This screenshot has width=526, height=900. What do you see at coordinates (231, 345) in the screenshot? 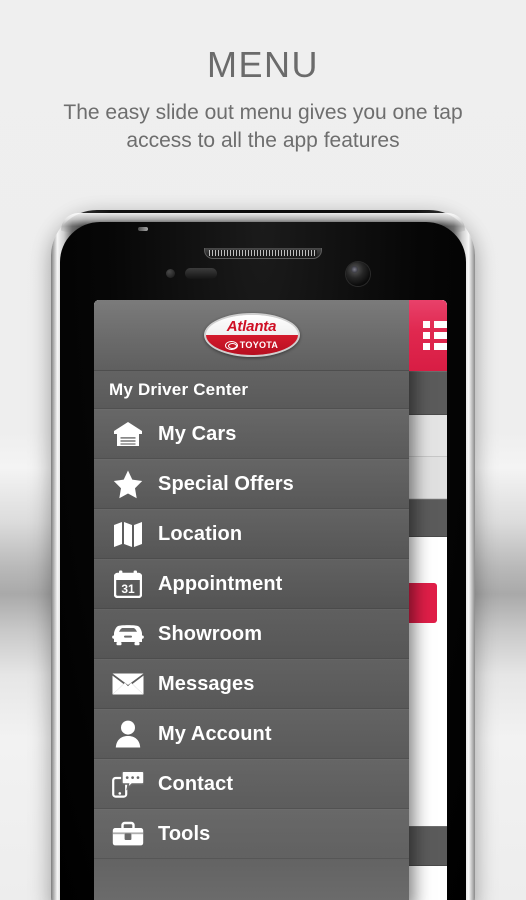
I see `toyota-emblem-icon` at bounding box center [231, 345].